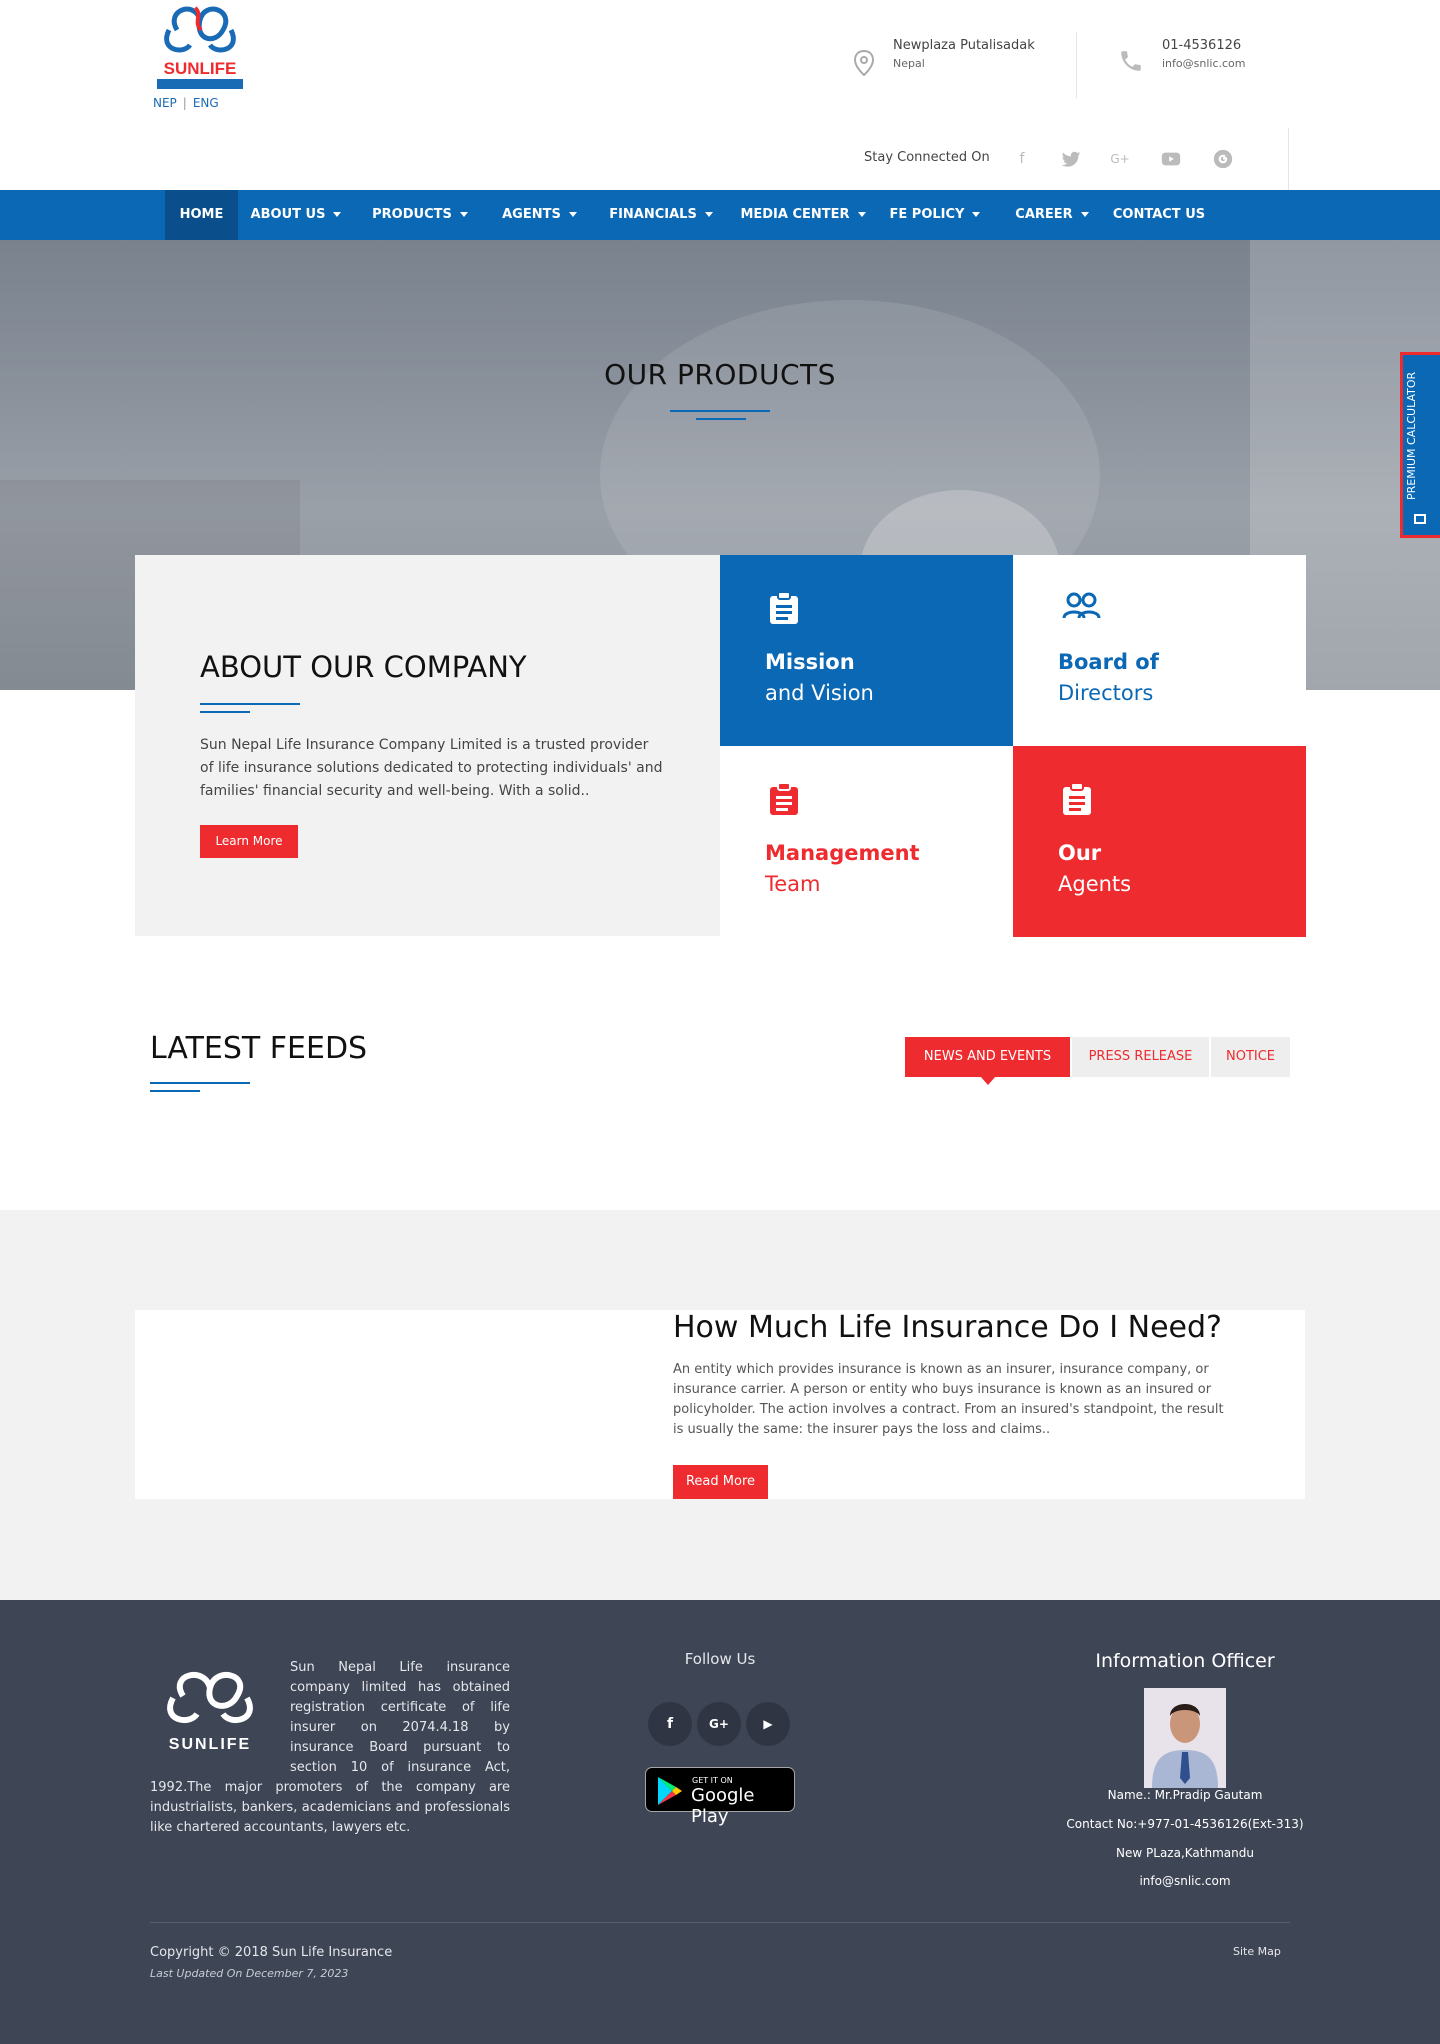 The height and width of the screenshot is (2044, 1440). Describe the element at coordinates (947, 1327) in the screenshot. I see `insurance-title: How Much Life Insurance Do I Need?` at that location.